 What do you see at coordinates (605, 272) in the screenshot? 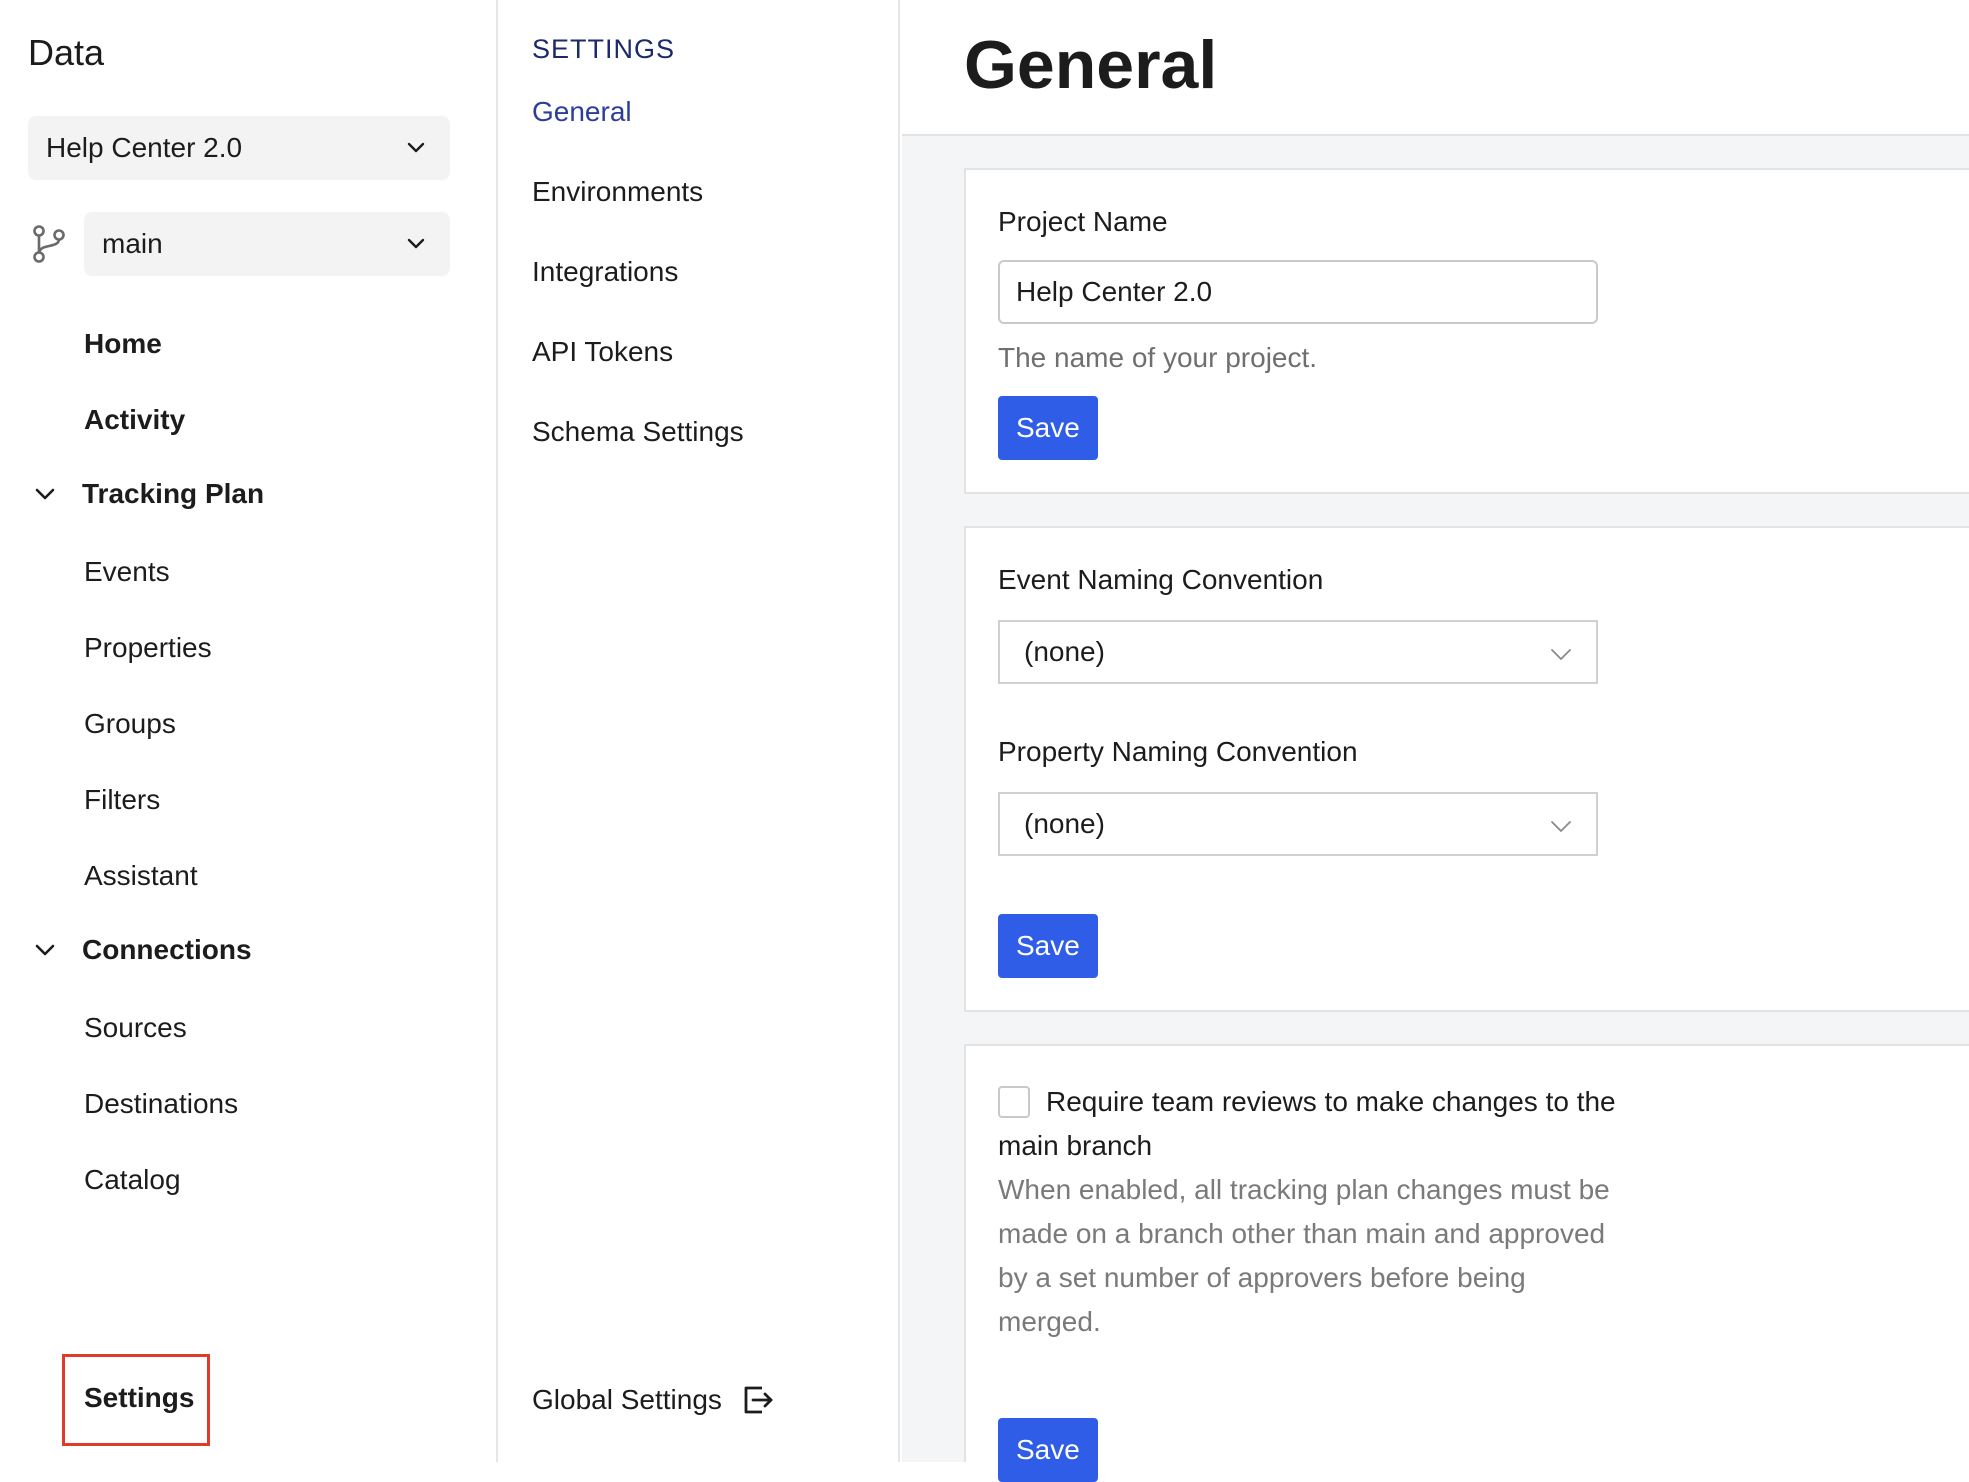
I see `subnav-item-integrations: Integrations` at bounding box center [605, 272].